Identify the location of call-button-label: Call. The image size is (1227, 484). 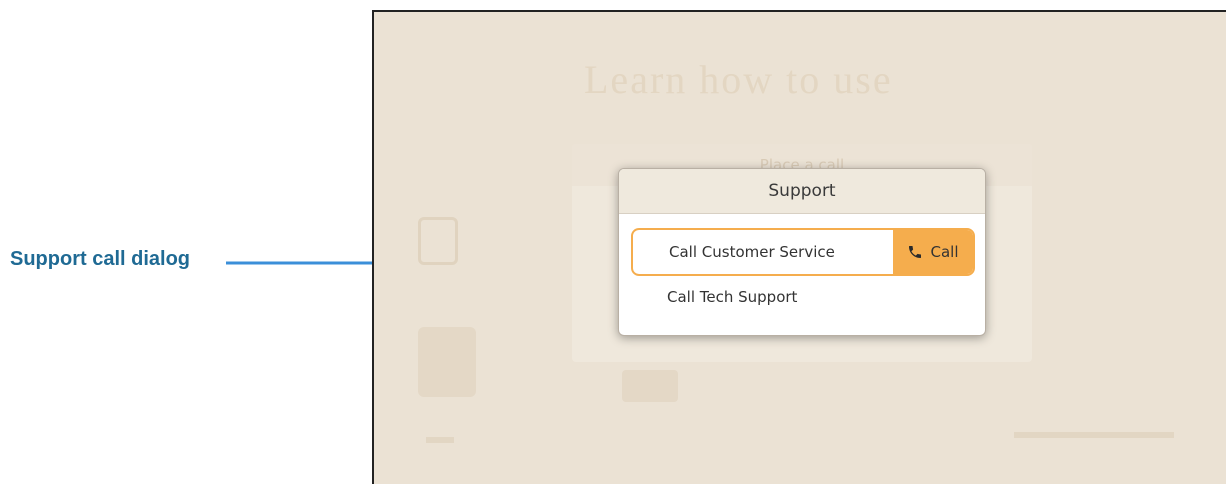
(944, 252).